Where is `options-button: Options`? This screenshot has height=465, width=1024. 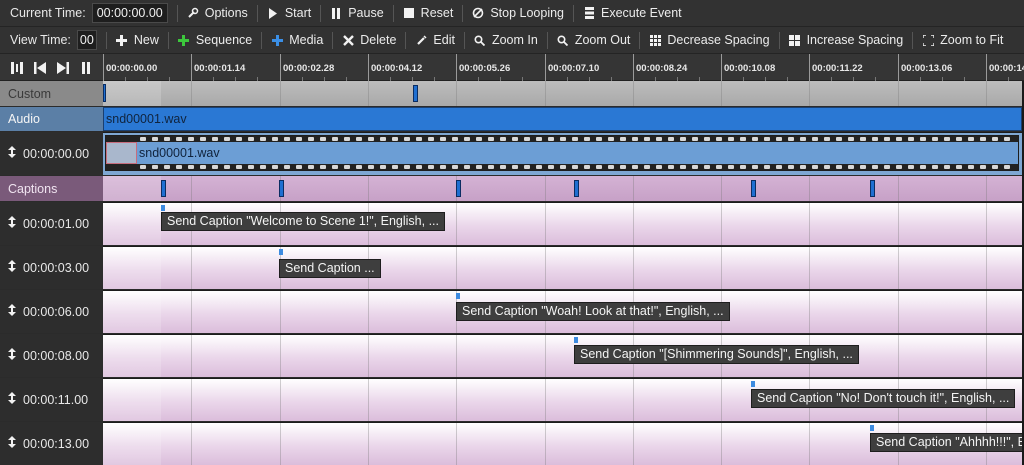
options-button: Options is located at coordinates (217, 13).